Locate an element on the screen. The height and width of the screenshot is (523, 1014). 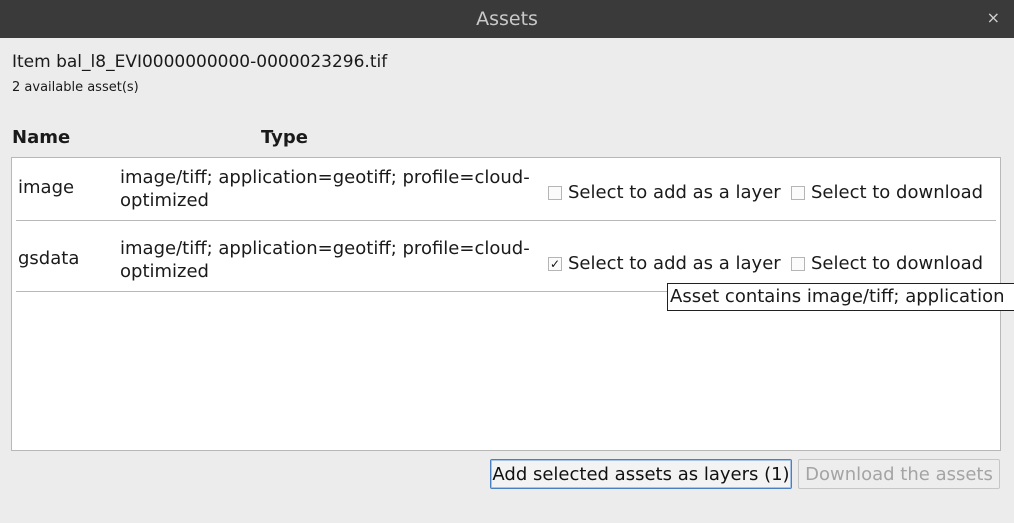
close-icon: × is located at coordinates (993, 18).